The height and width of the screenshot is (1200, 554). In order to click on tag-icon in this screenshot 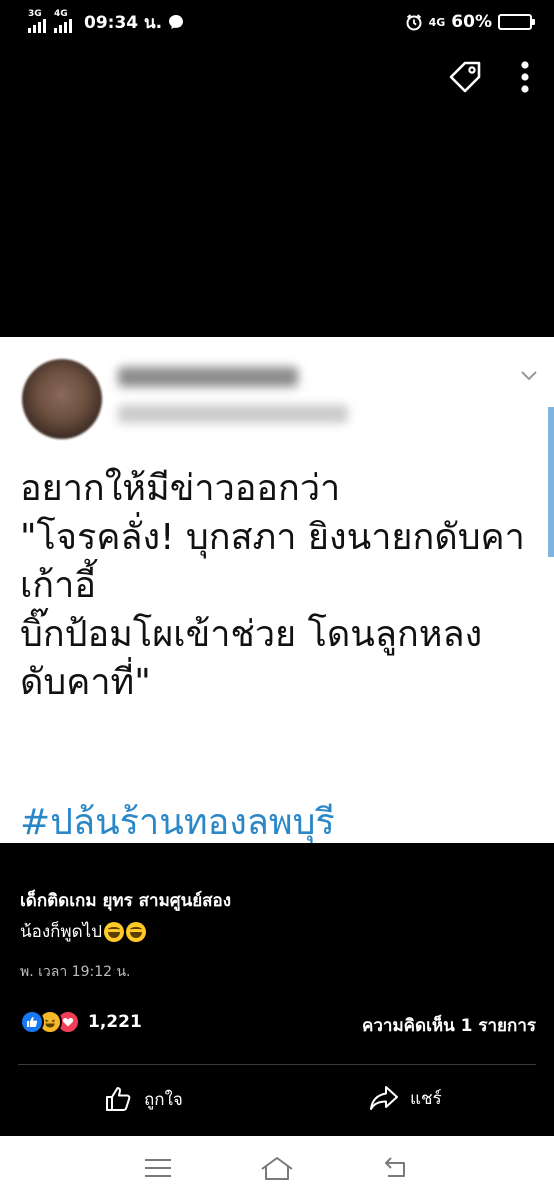, I will do `click(465, 77)`.